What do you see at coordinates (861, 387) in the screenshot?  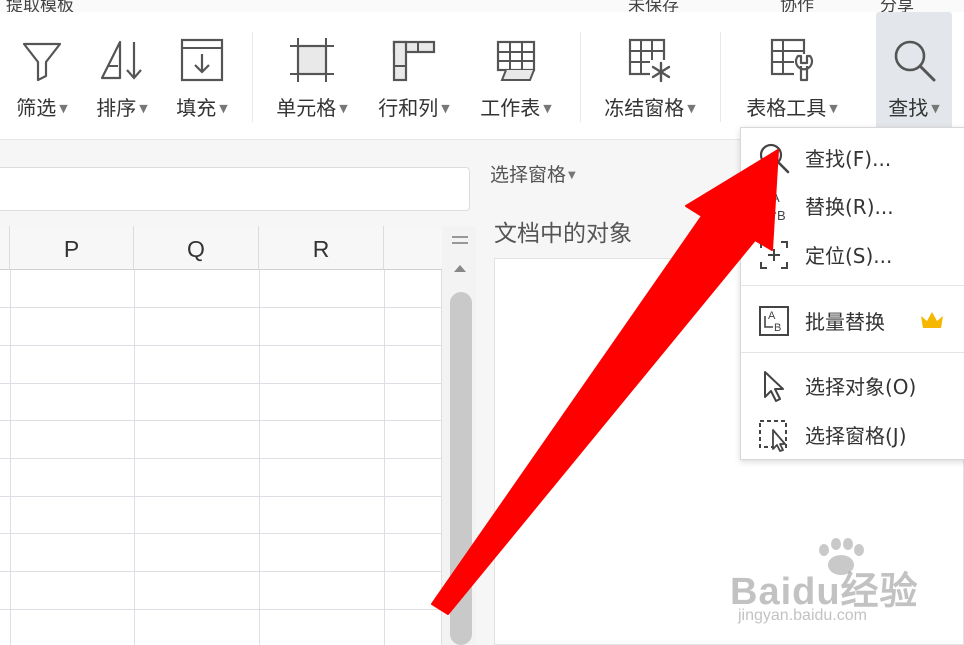 I see `menu-item-label: 选择对象(O)` at bounding box center [861, 387].